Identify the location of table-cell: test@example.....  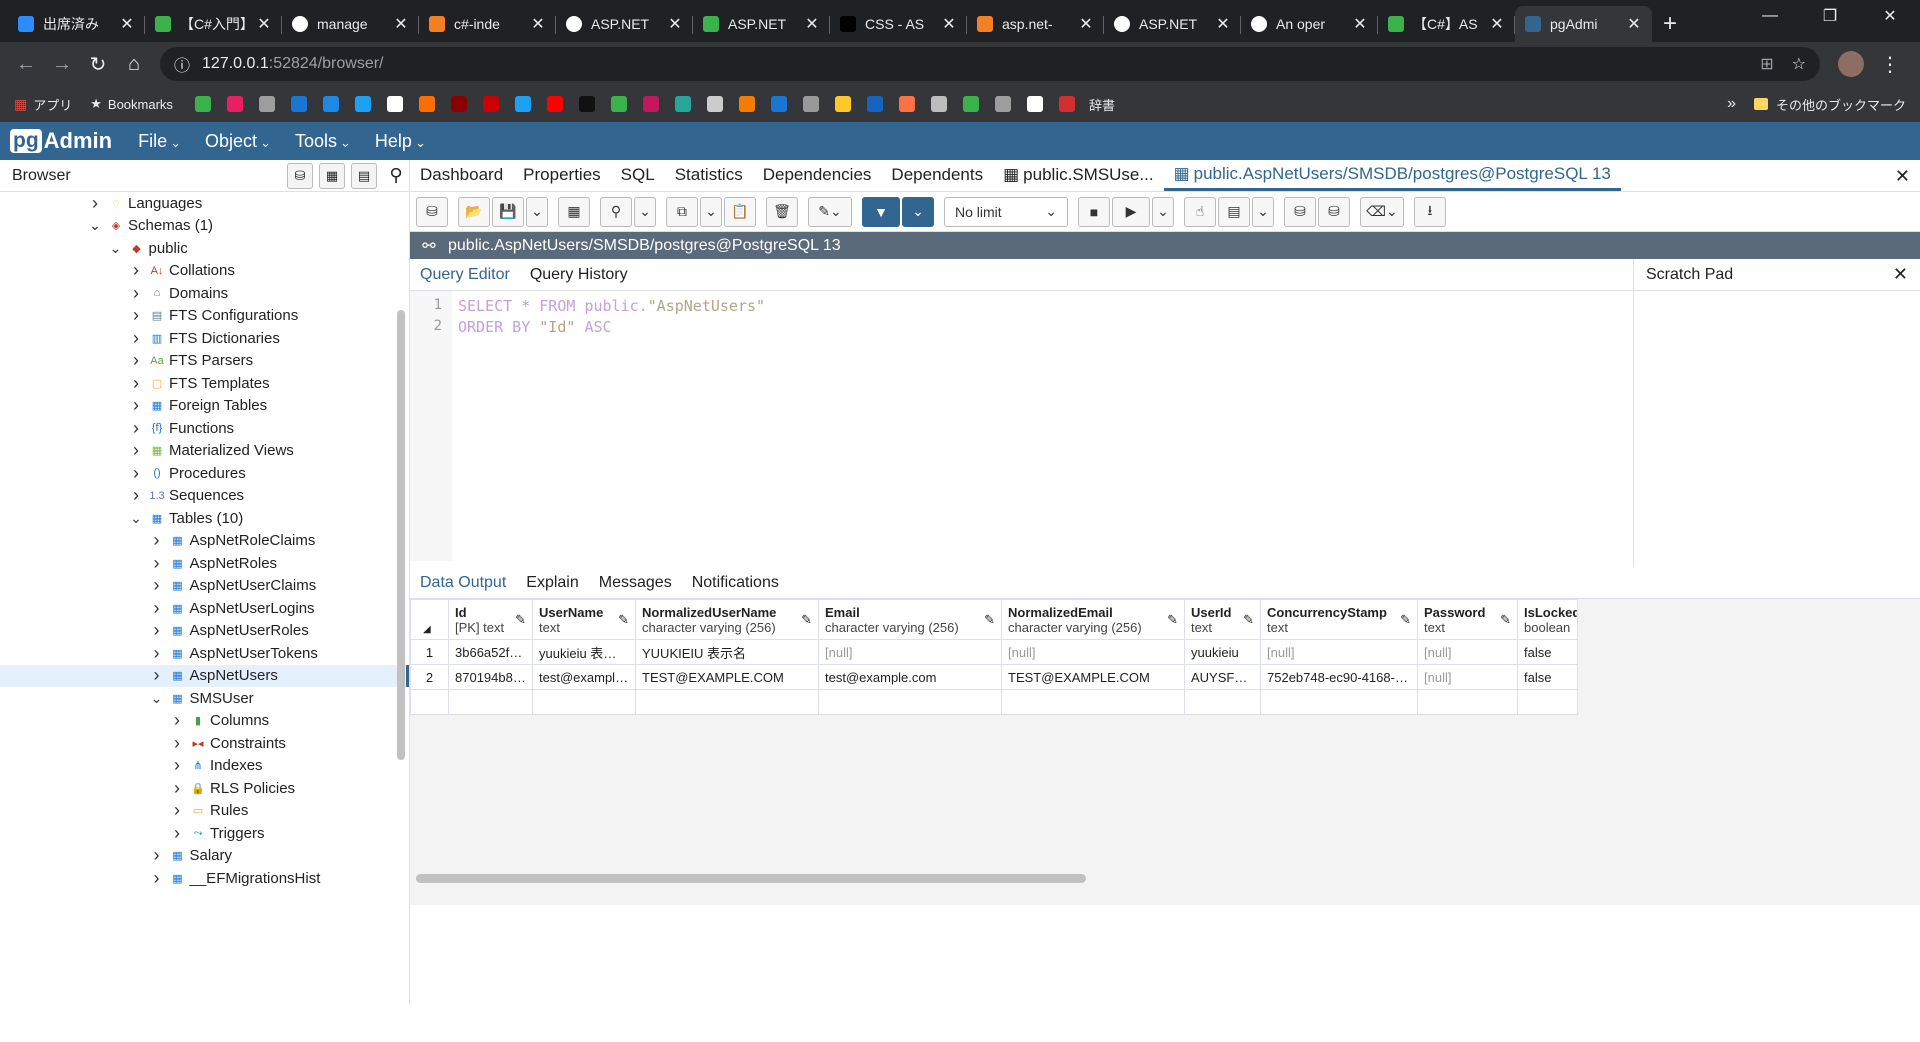
(584, 677).